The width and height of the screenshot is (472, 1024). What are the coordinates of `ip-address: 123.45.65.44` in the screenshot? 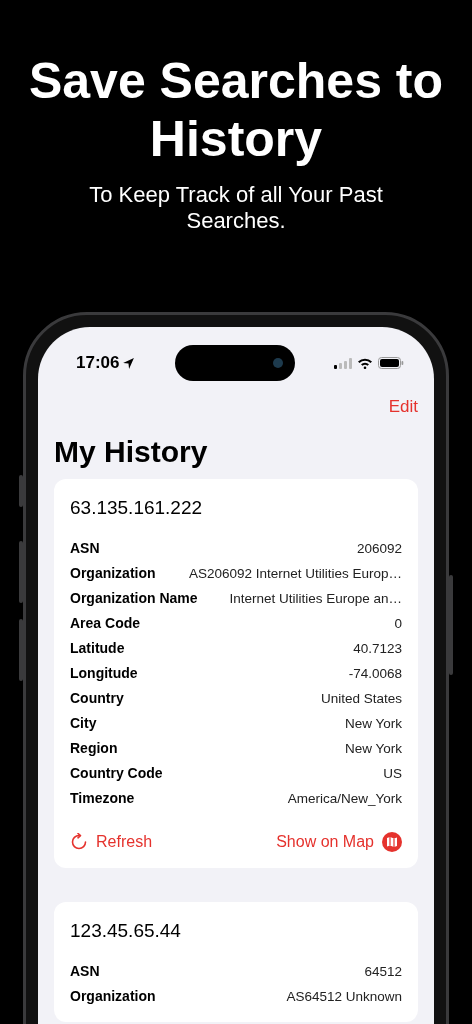 It's located at (126, 931).